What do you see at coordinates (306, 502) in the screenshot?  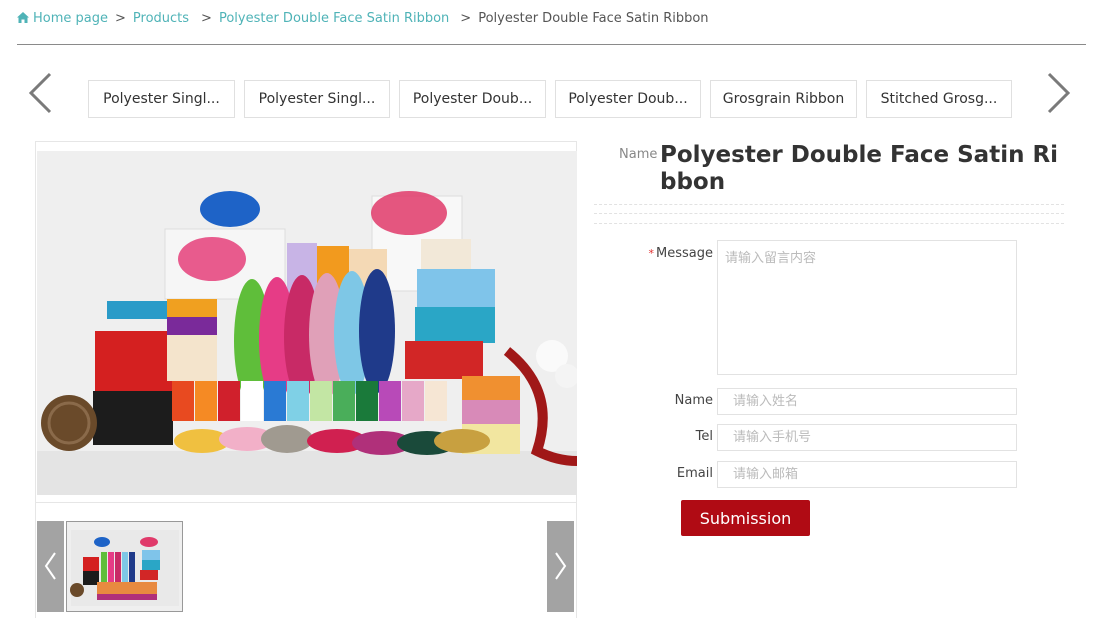 I see `image-divider` at bounding box center [306, 502].